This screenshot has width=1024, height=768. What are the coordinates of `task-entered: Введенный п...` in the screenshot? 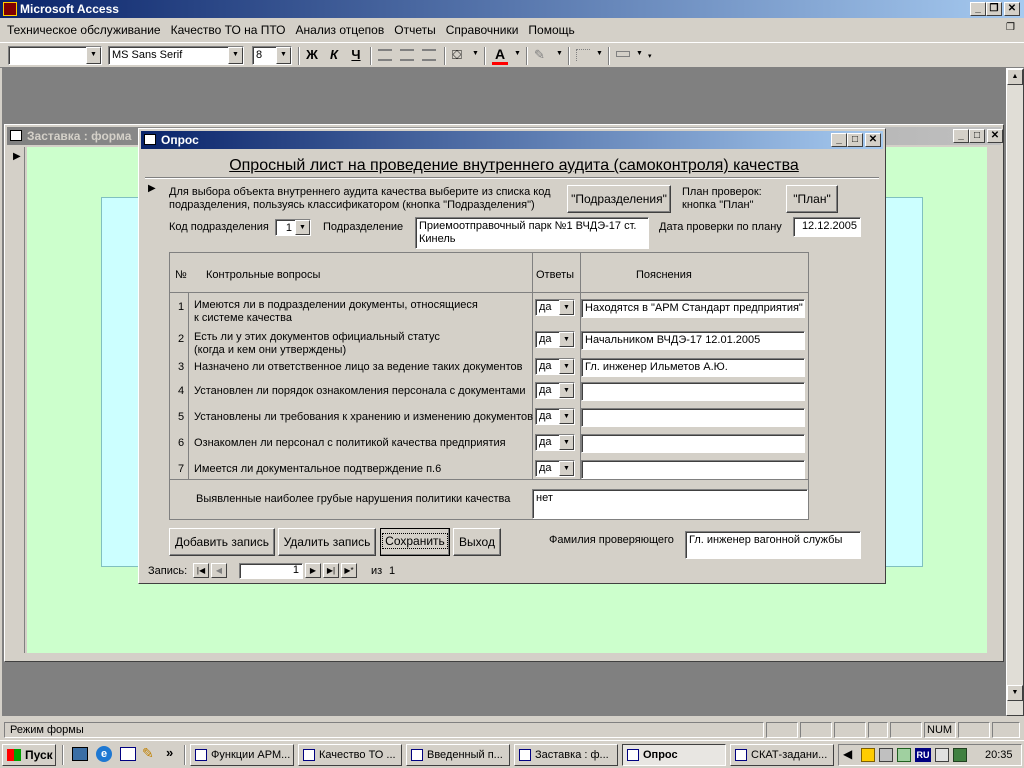 It's located at (458, 755).